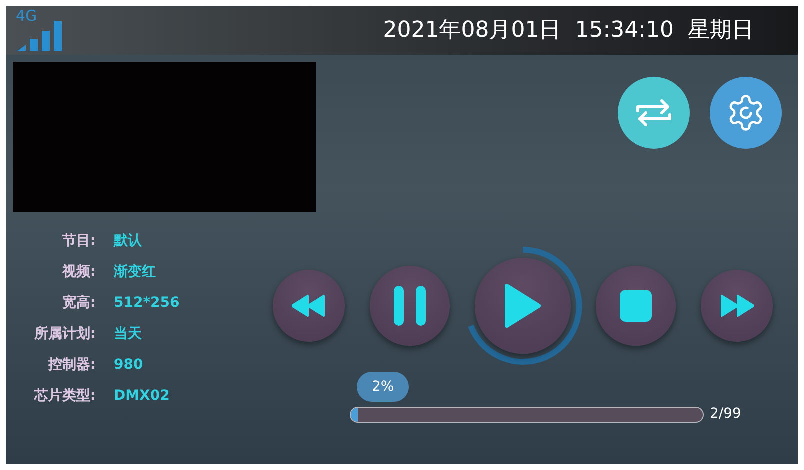 The width and height of the screenshot is (804, 470). Describe the element at coordinates (654, 113) in the screenshot. I see `repeat-icon` at that location.